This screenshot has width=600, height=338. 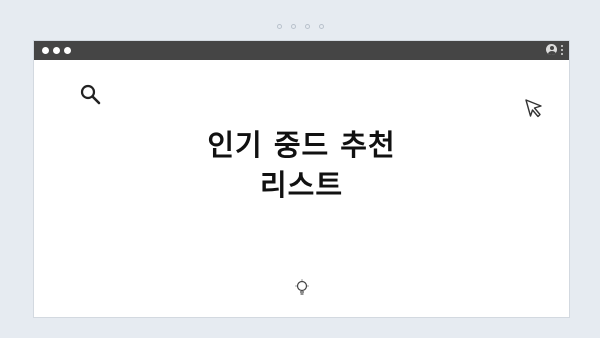 I want to click on window-controls, so click(x=56, y=50).